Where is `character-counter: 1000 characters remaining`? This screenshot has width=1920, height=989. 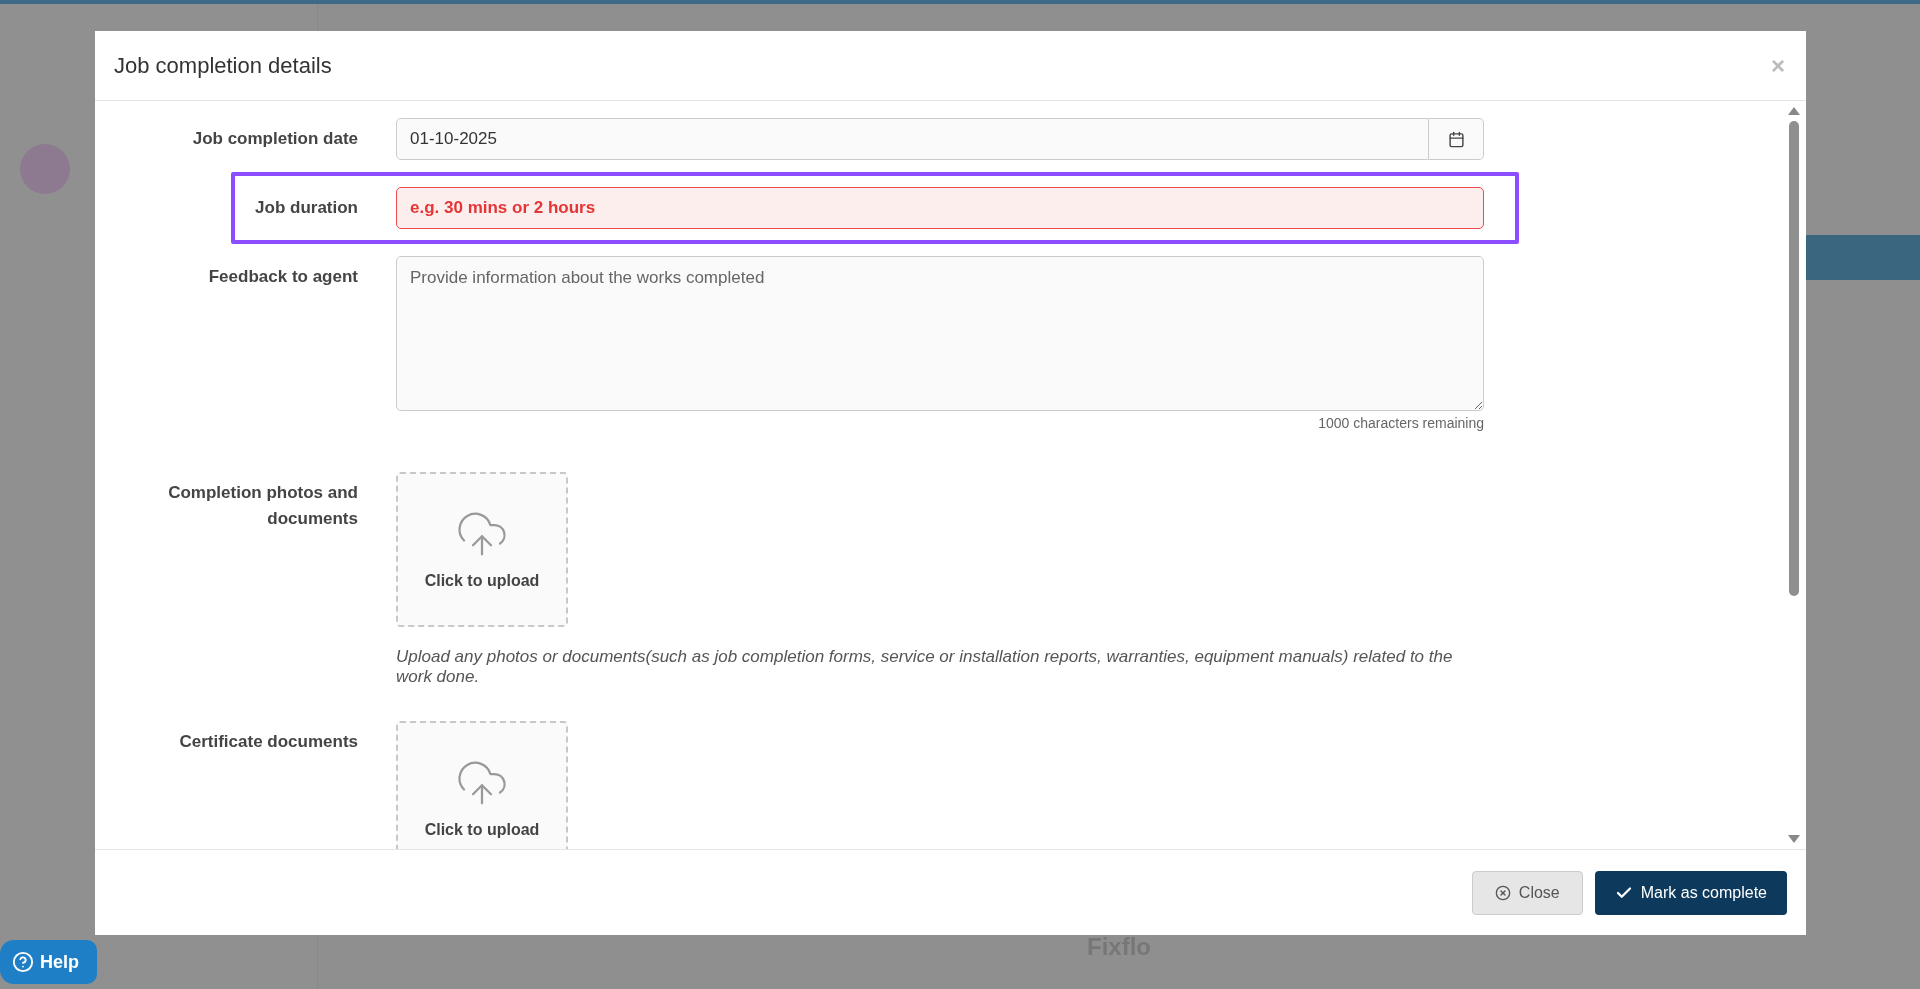
character-counter: 1000 characters remaining is located at coordinates (1401, 423).